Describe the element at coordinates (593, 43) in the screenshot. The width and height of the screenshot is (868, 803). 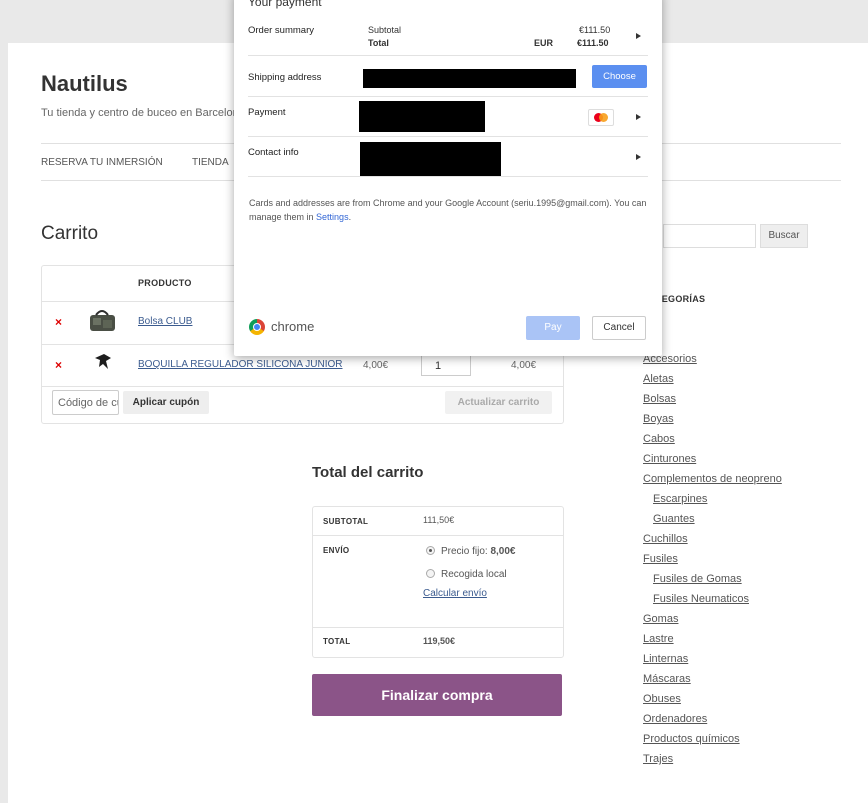
I see `dialog-total-value: €111.50` at that location.